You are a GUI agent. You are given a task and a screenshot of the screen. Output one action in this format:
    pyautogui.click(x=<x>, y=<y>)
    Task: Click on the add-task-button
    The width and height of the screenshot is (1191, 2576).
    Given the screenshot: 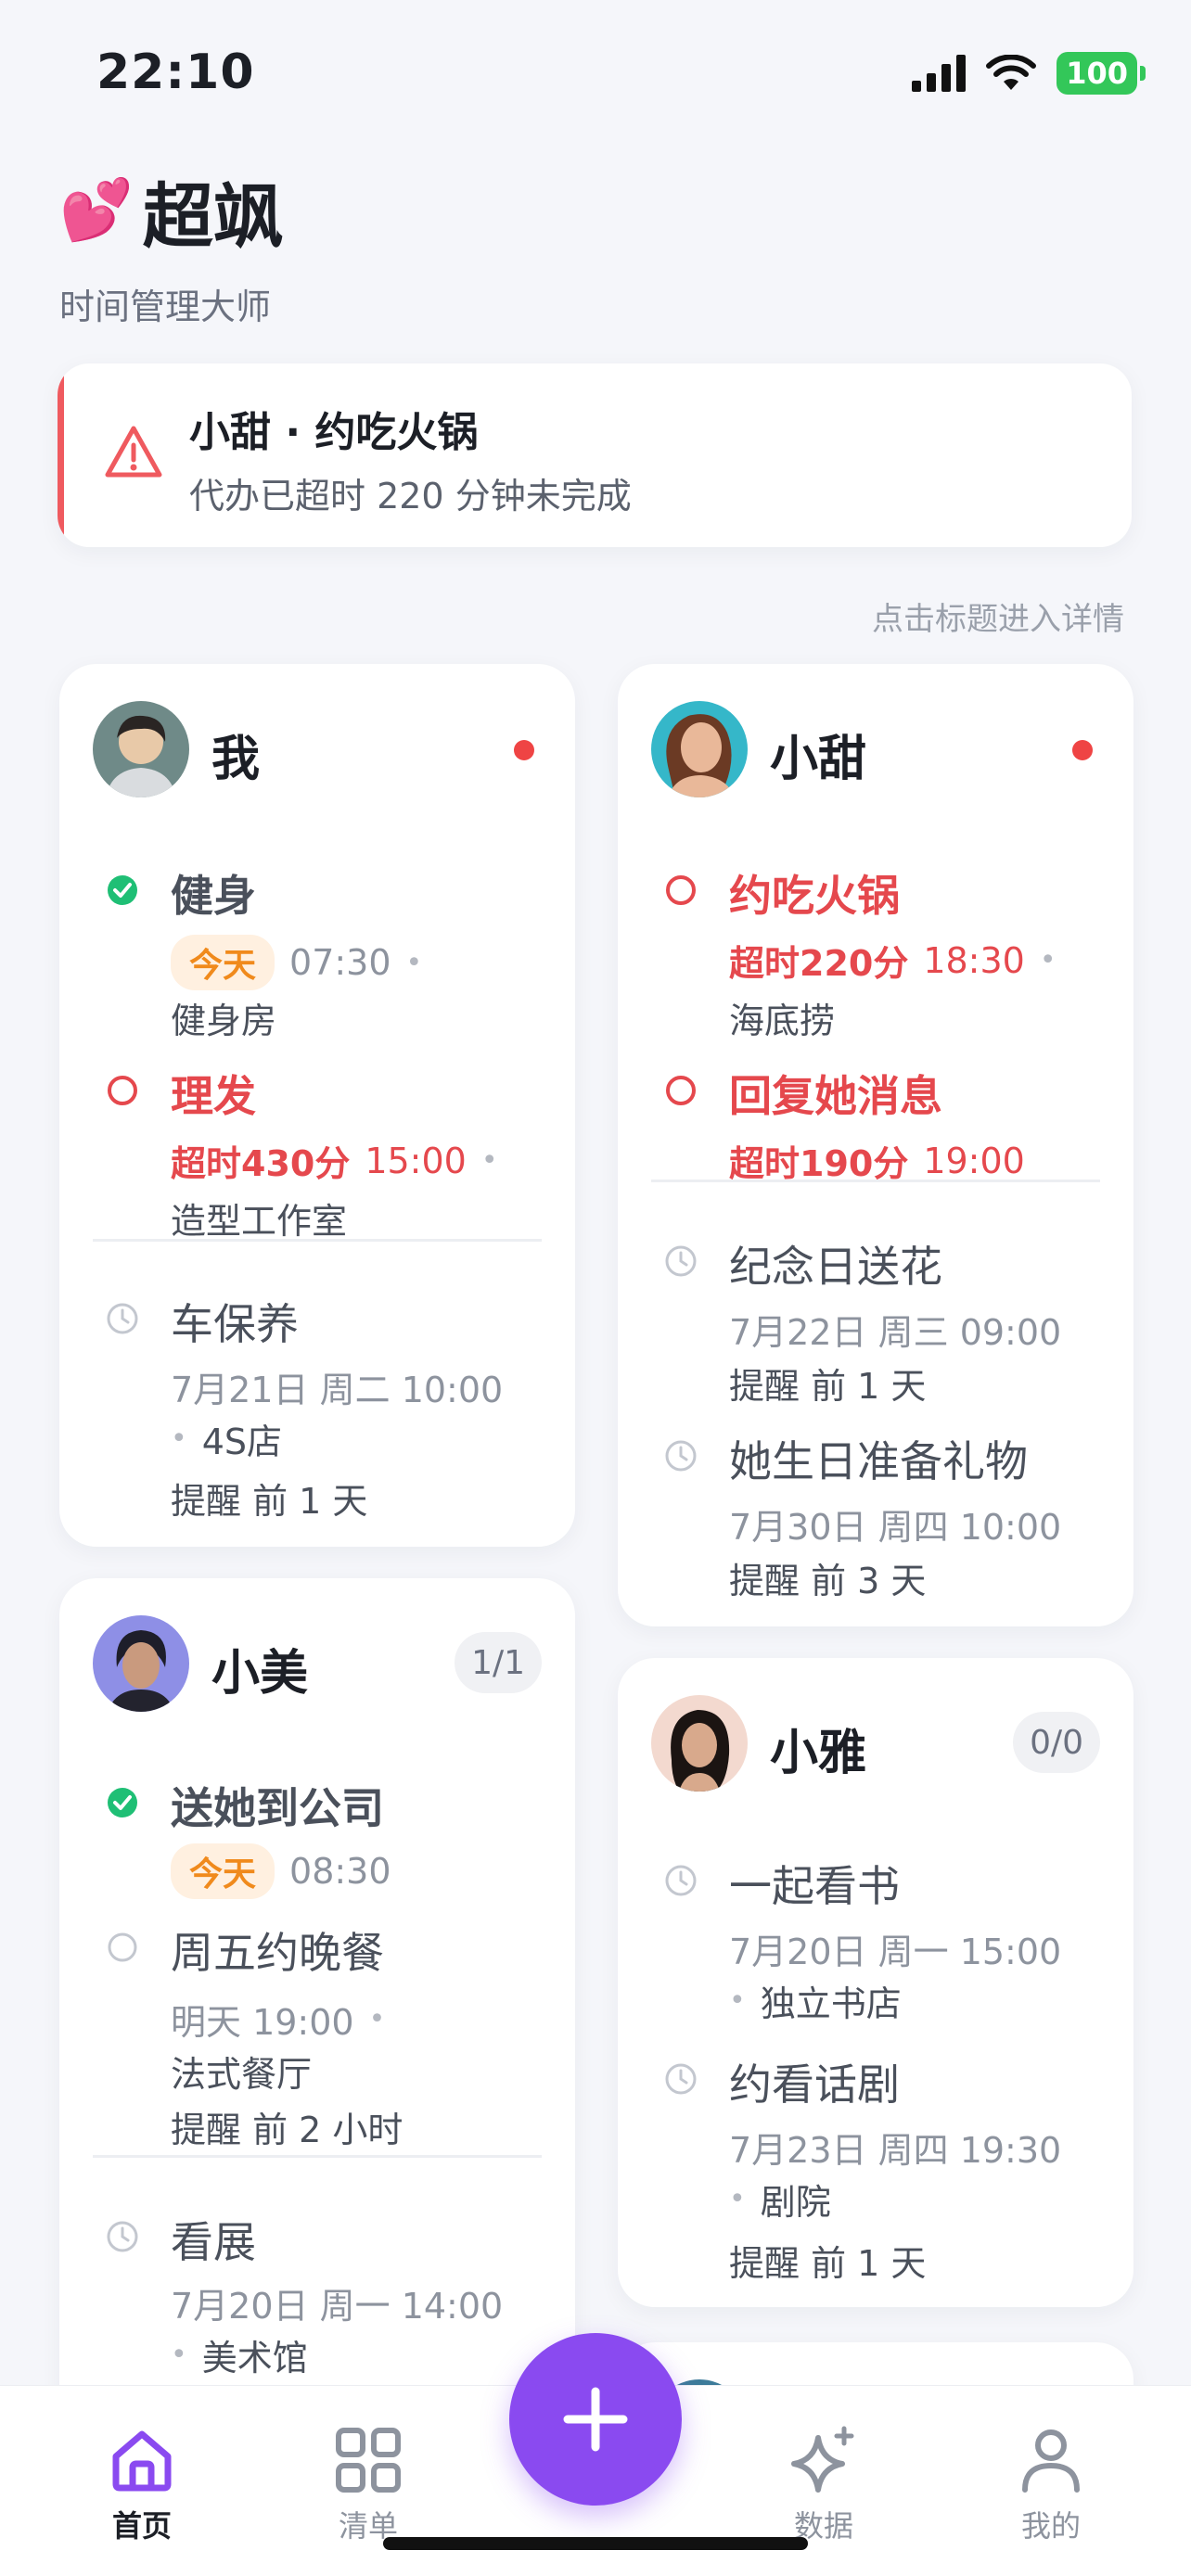 What is the action you would take?
    pyautogui.click(x=595, y=2419)
    